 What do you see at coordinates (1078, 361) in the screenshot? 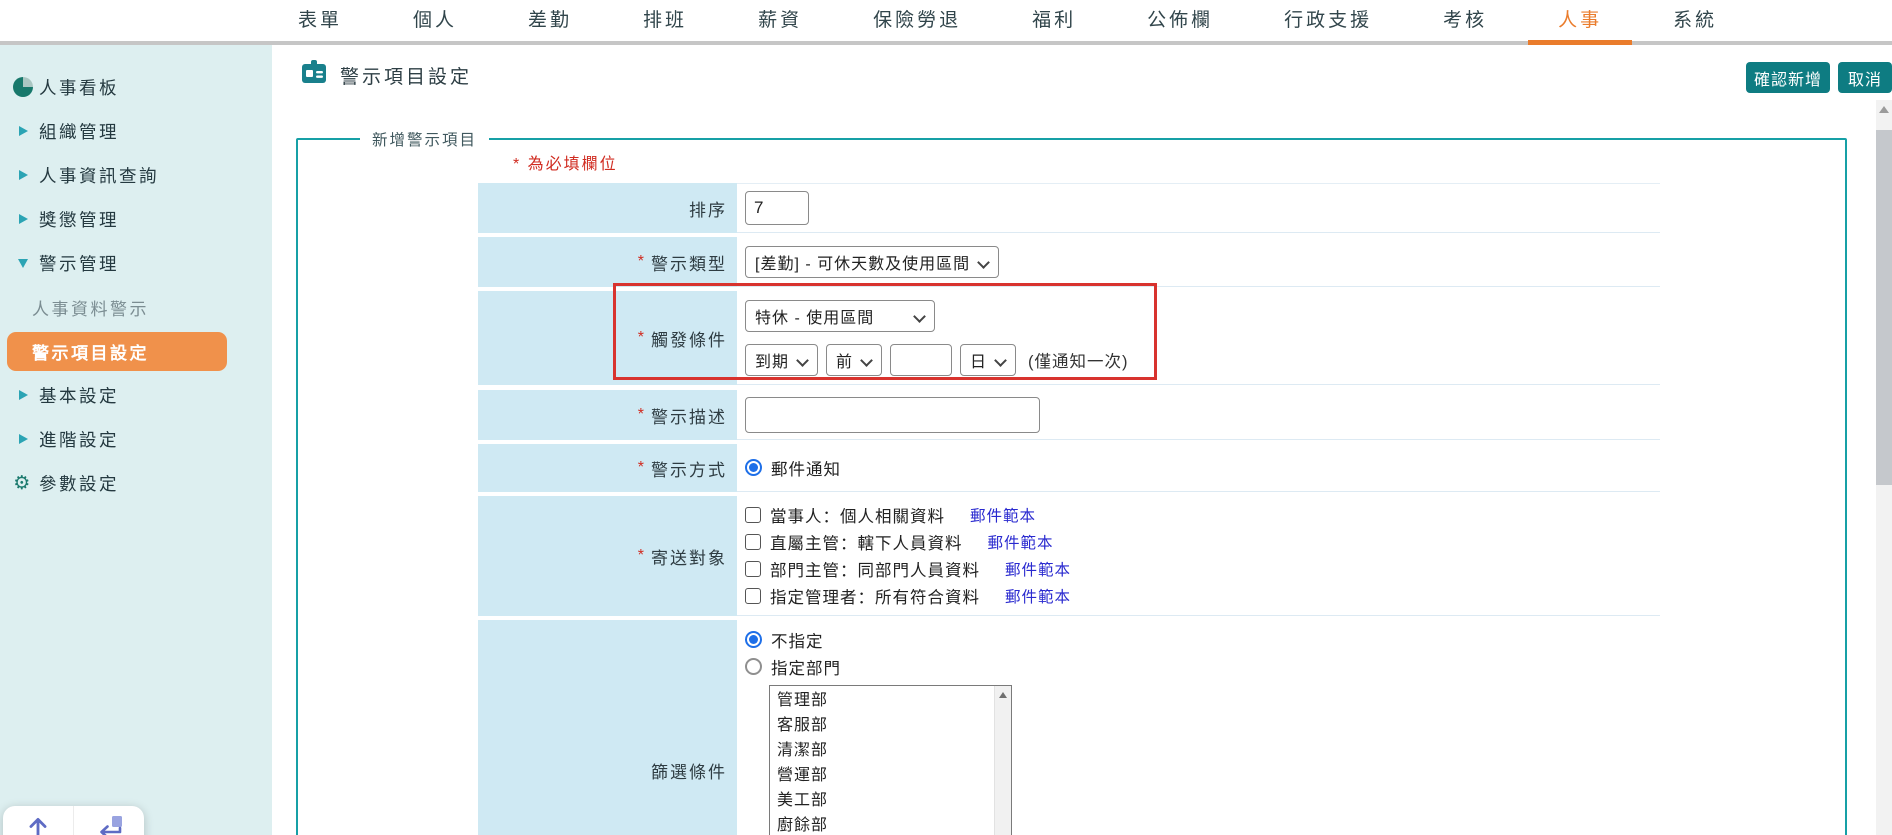
I see `notify-once-note: (僅通知一次)` at bounding box center [1078, 361].